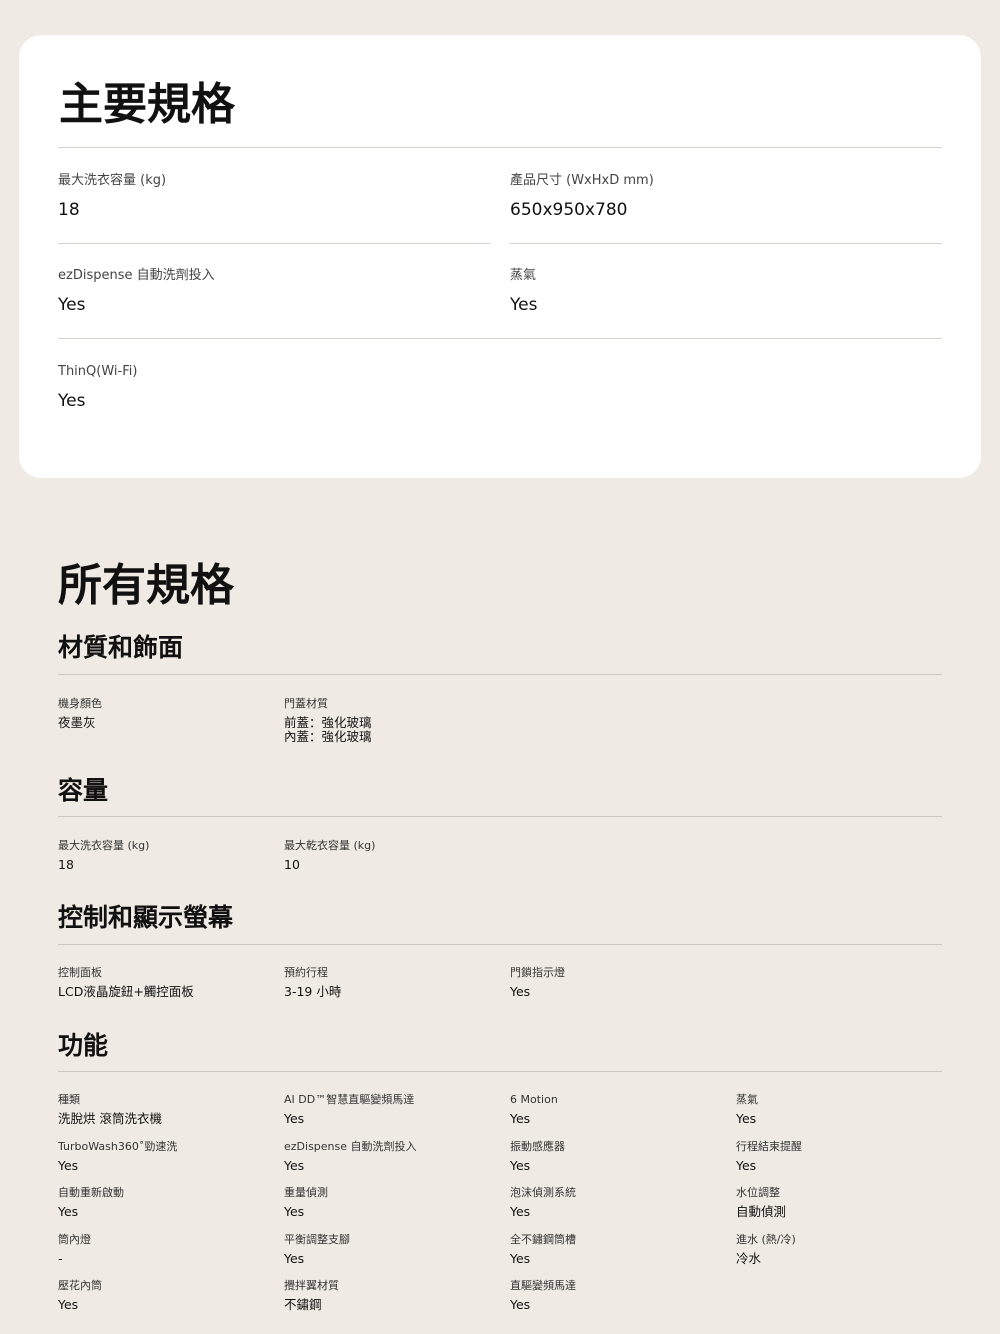 This screenshot has width=1000, height=1334. What do you see at coordinates (168, 1249) in the screenshot?
I see `spec-drum-light: 筒內燈 -` at bounding box center [168, 1249].